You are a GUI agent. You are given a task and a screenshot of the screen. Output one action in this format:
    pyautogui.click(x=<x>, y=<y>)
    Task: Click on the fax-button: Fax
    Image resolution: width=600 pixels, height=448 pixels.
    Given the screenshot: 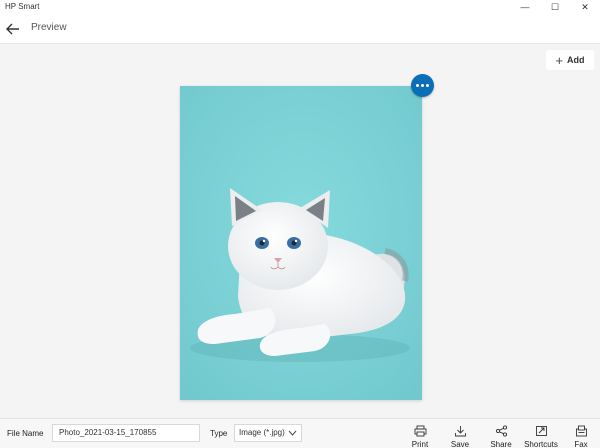 What is the action you would take?
    pyautogui.click(x=581, y=434)
    